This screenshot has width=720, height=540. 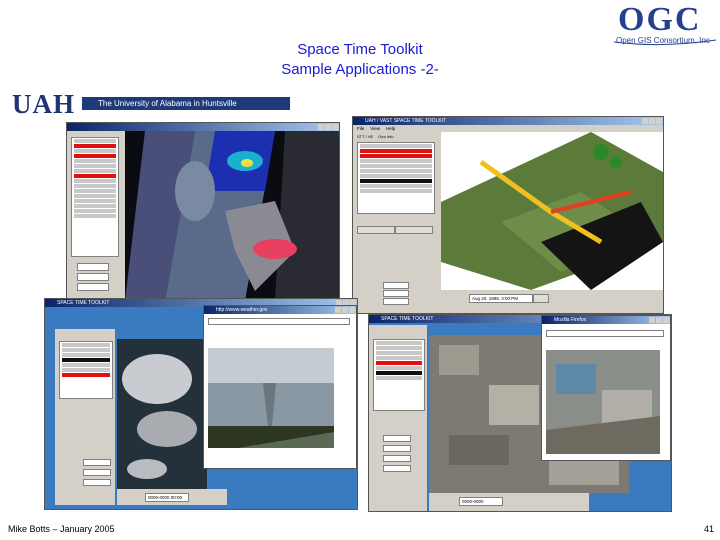 I want to click on uah-banner-text: The University of Alabama in Huntsville, so click(x=167, y=103).